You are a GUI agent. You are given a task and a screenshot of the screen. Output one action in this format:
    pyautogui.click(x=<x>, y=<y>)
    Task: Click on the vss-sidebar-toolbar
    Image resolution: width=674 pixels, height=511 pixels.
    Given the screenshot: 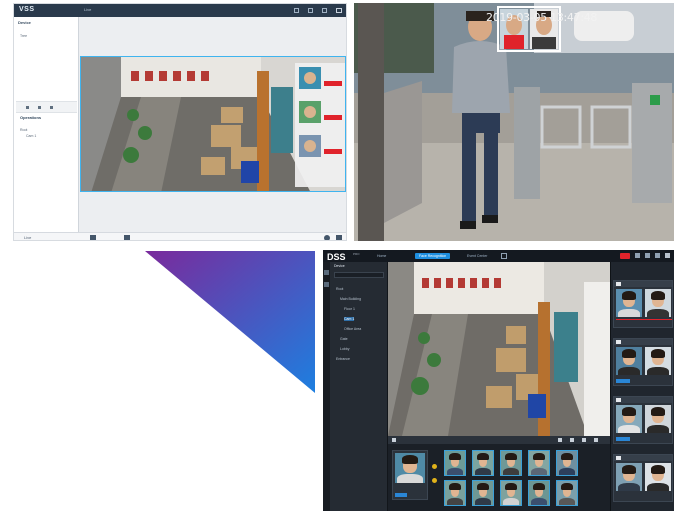 What is the action you would take?
    pyautogui.click(x=46, y=107)
    